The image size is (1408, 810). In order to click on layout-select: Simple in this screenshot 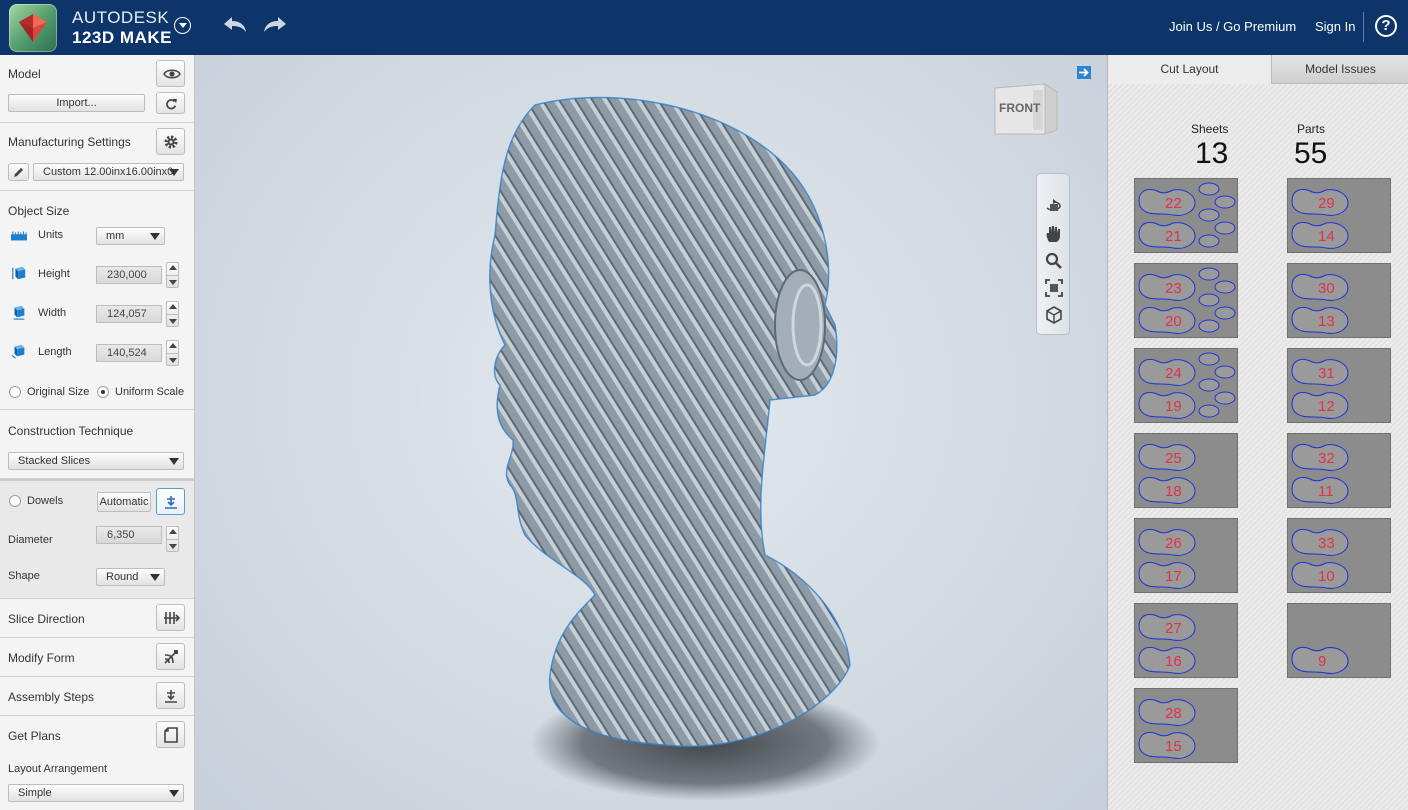, I will do `click(96, 793)`.